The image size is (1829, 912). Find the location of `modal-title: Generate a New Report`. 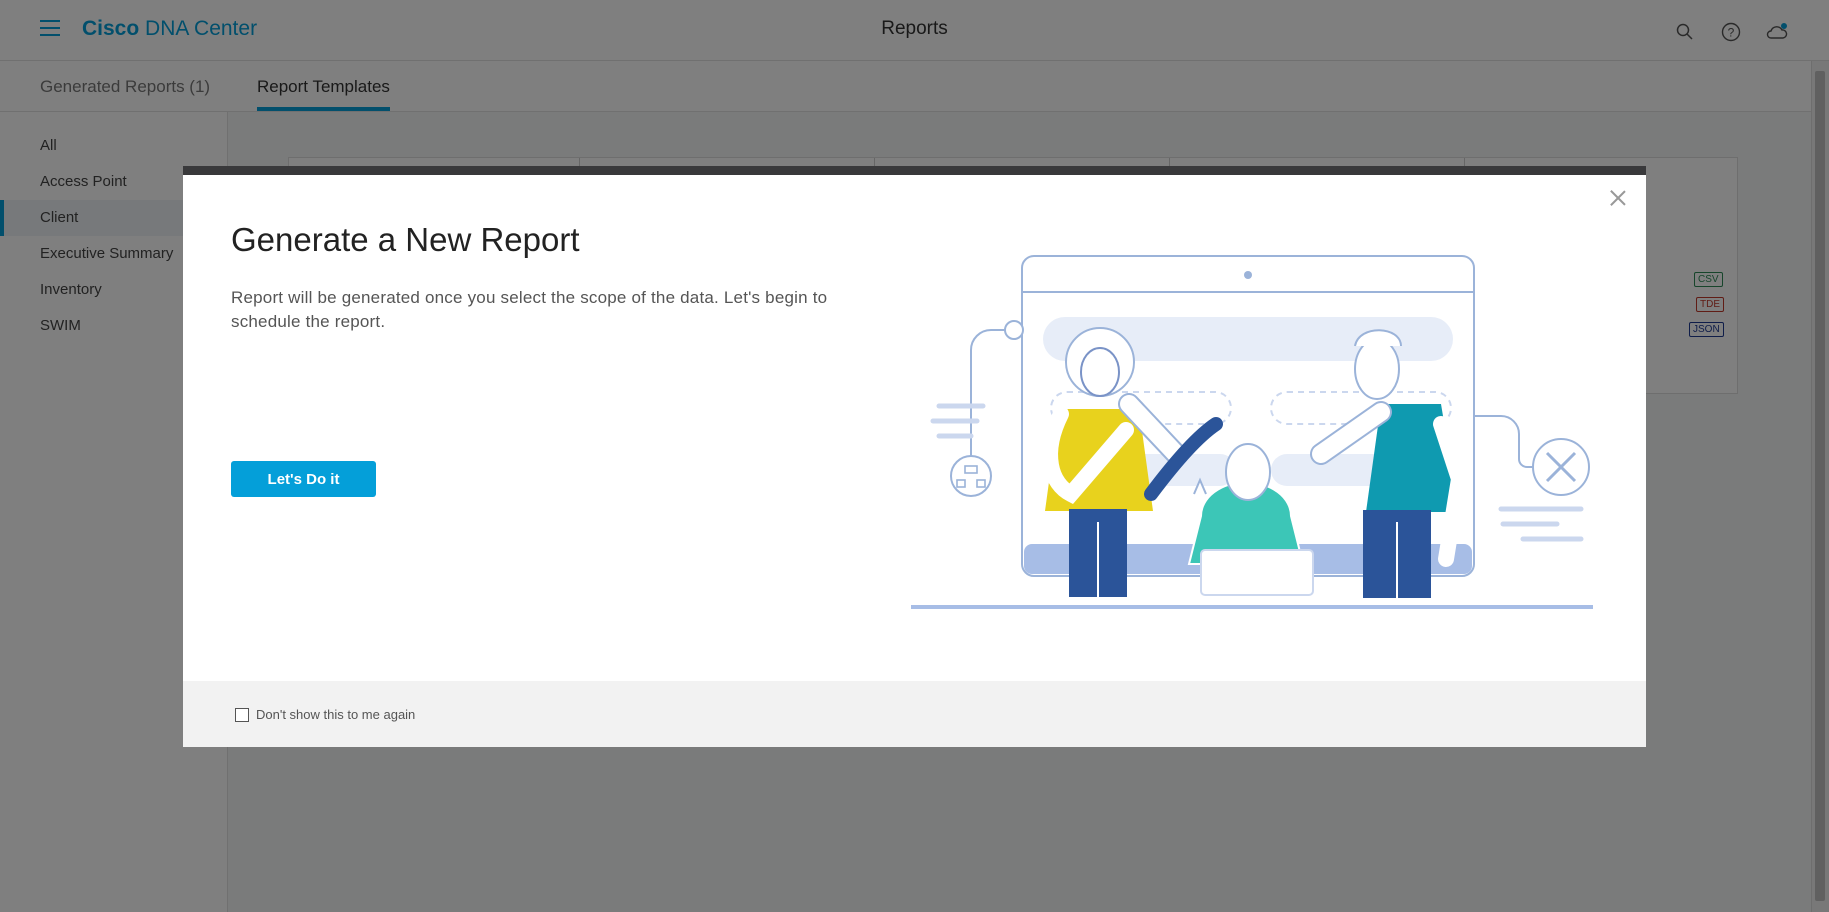

modal-title: Generate a New Report is located at coordinates (405, 239).